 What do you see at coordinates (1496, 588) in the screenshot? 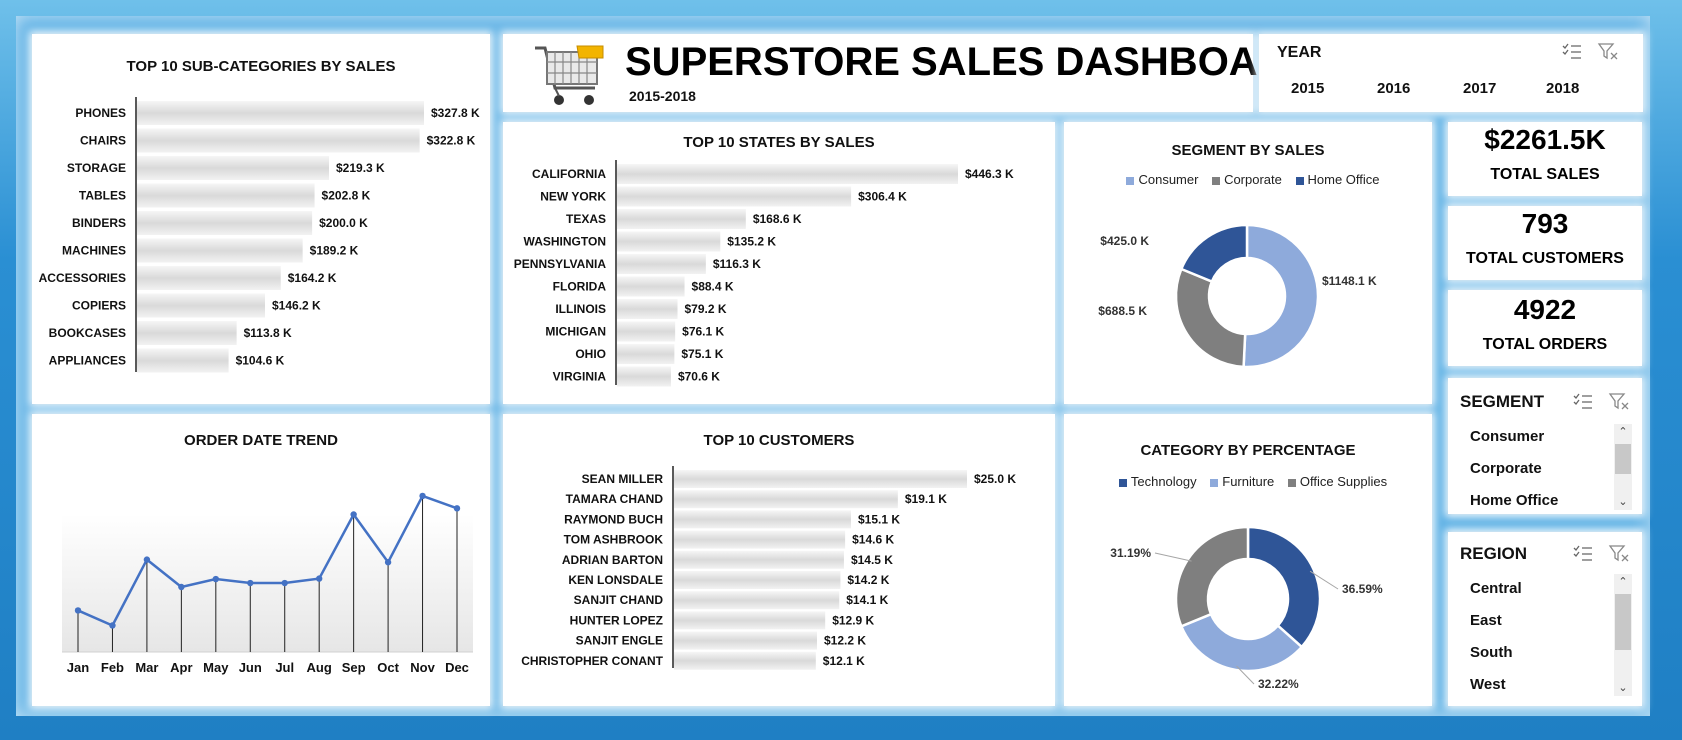
I see `region-item-central: Central` at bounding box center [1496, 588].